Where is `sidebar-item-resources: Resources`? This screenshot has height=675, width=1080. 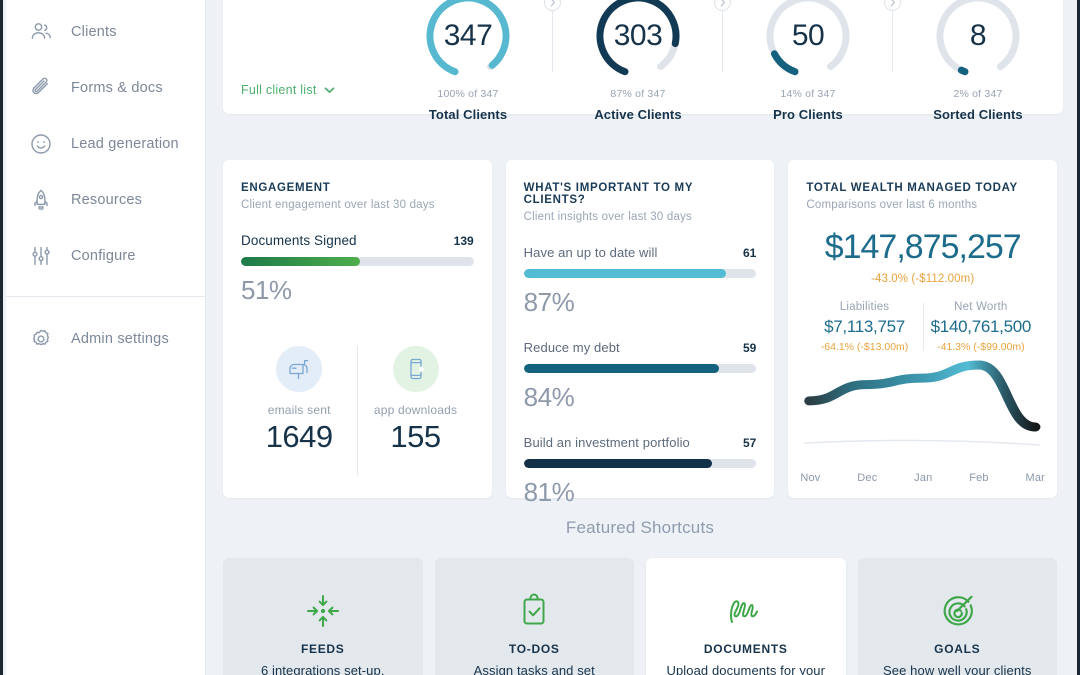
sidebar-item-resources: Resources is located at coordinates (105, 200).